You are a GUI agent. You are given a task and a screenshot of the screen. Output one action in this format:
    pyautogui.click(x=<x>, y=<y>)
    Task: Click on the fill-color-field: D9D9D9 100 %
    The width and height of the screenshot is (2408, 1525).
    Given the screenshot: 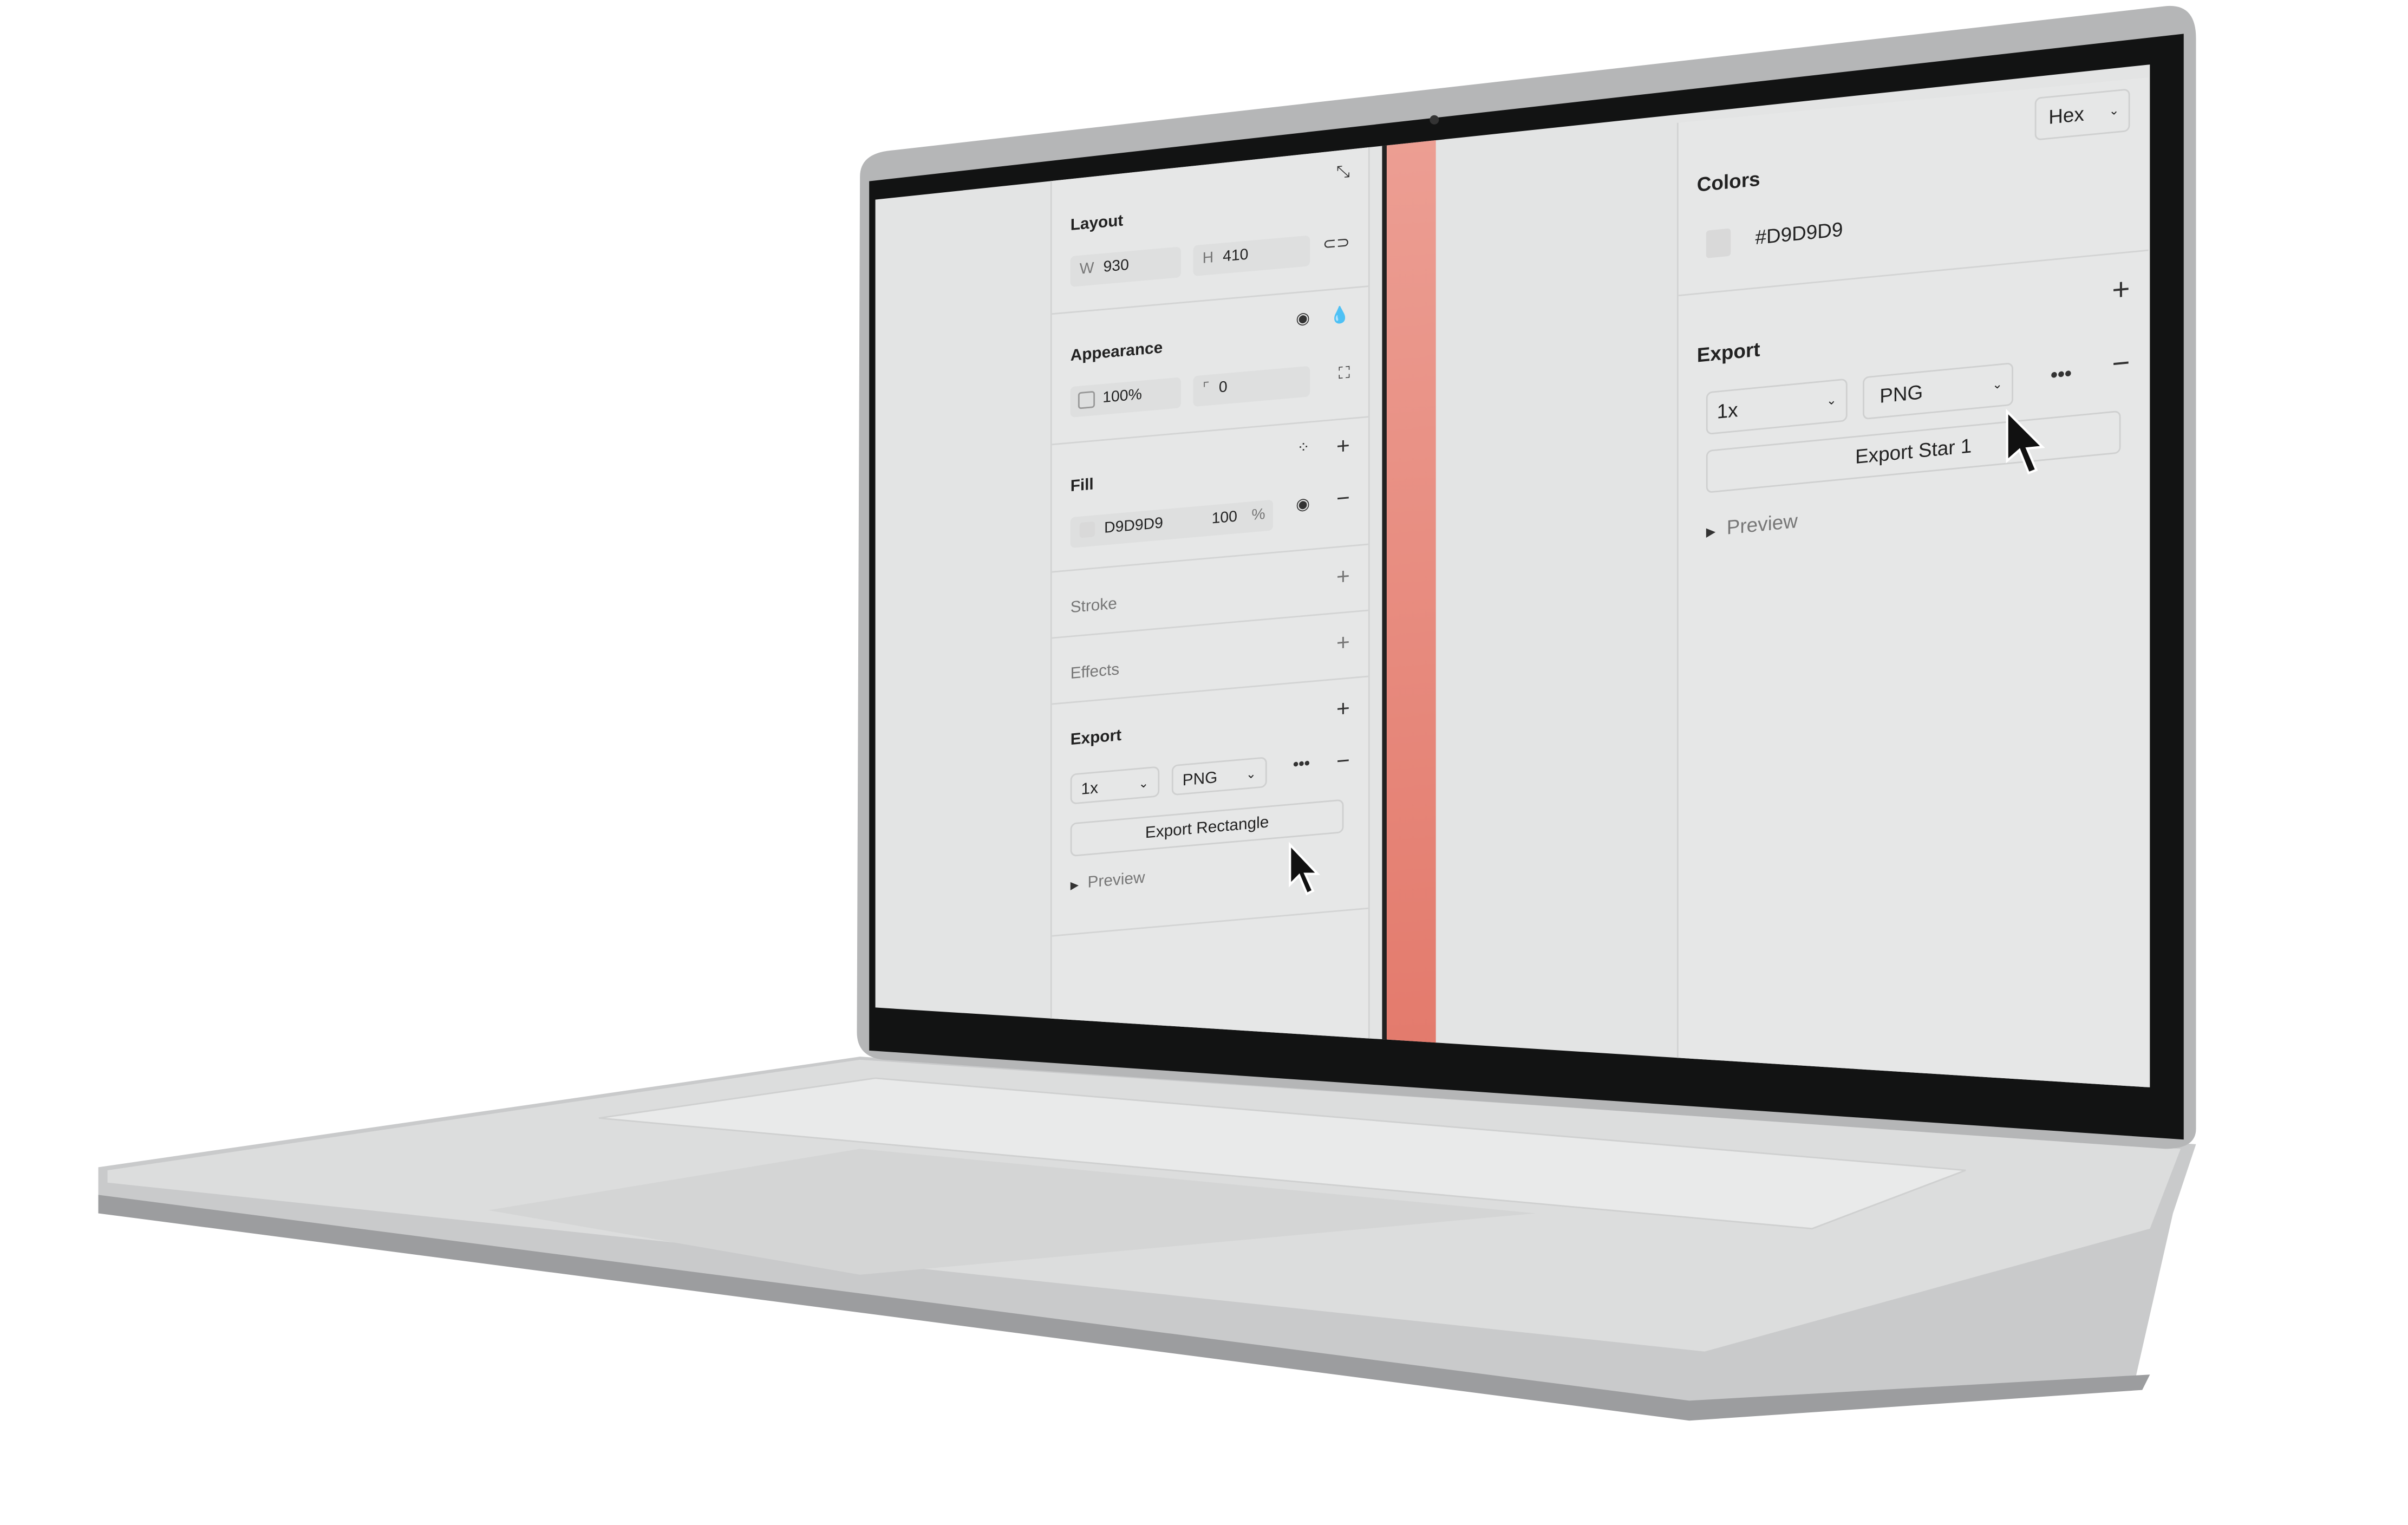 What is the action you would take?
    pyautogui.click(x=1172, y=524)
    